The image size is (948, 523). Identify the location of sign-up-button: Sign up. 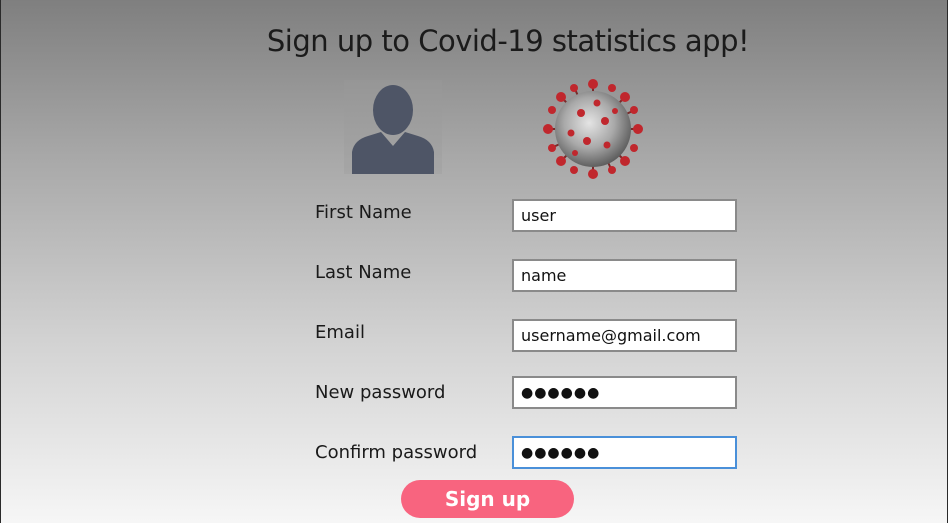
(487, 499).